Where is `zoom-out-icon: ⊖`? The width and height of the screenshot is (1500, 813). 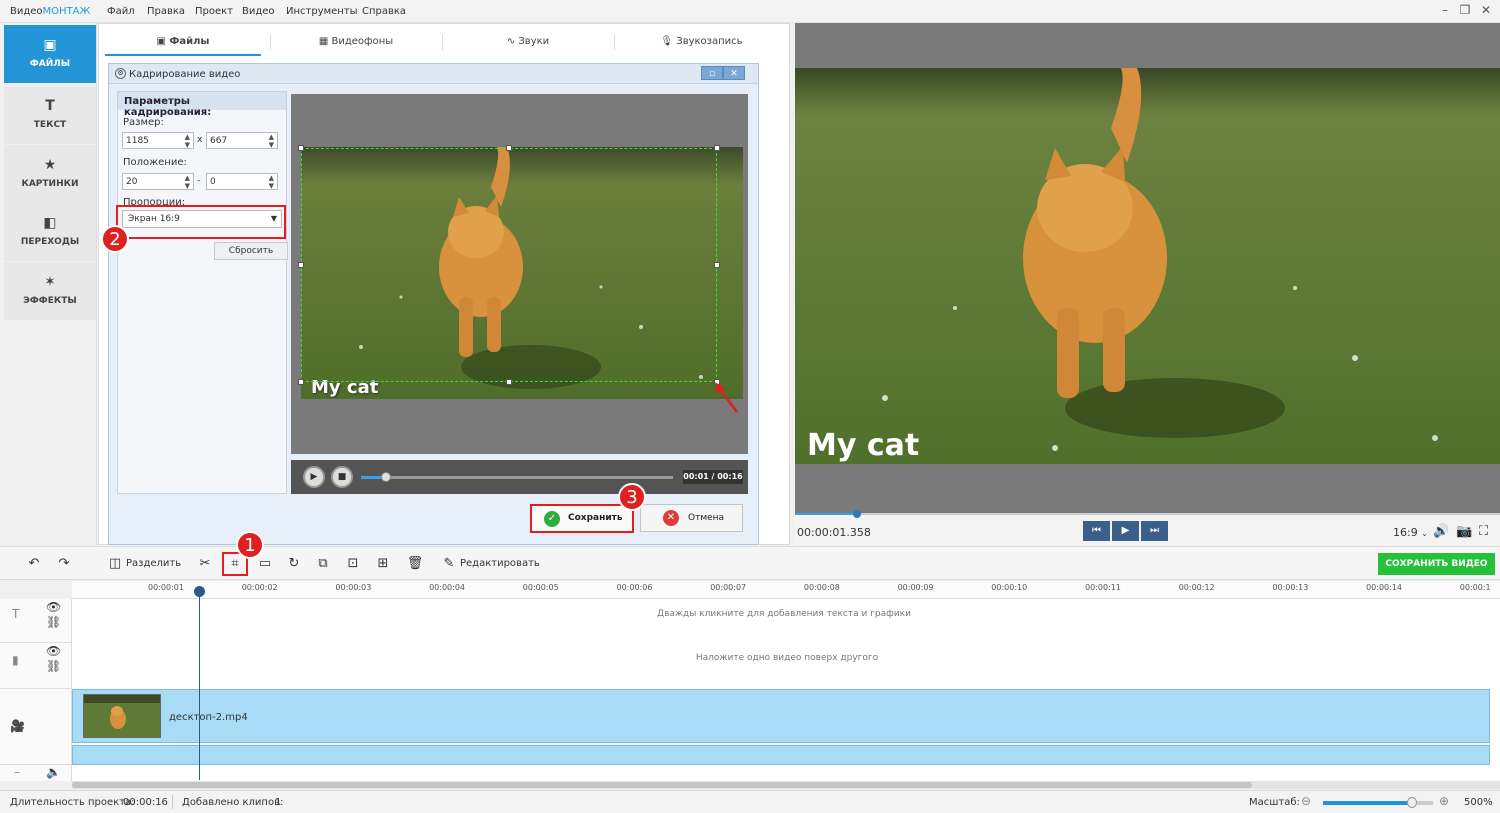 zoom-out-icon: ⊖ is located at coordinates (1306, 801).